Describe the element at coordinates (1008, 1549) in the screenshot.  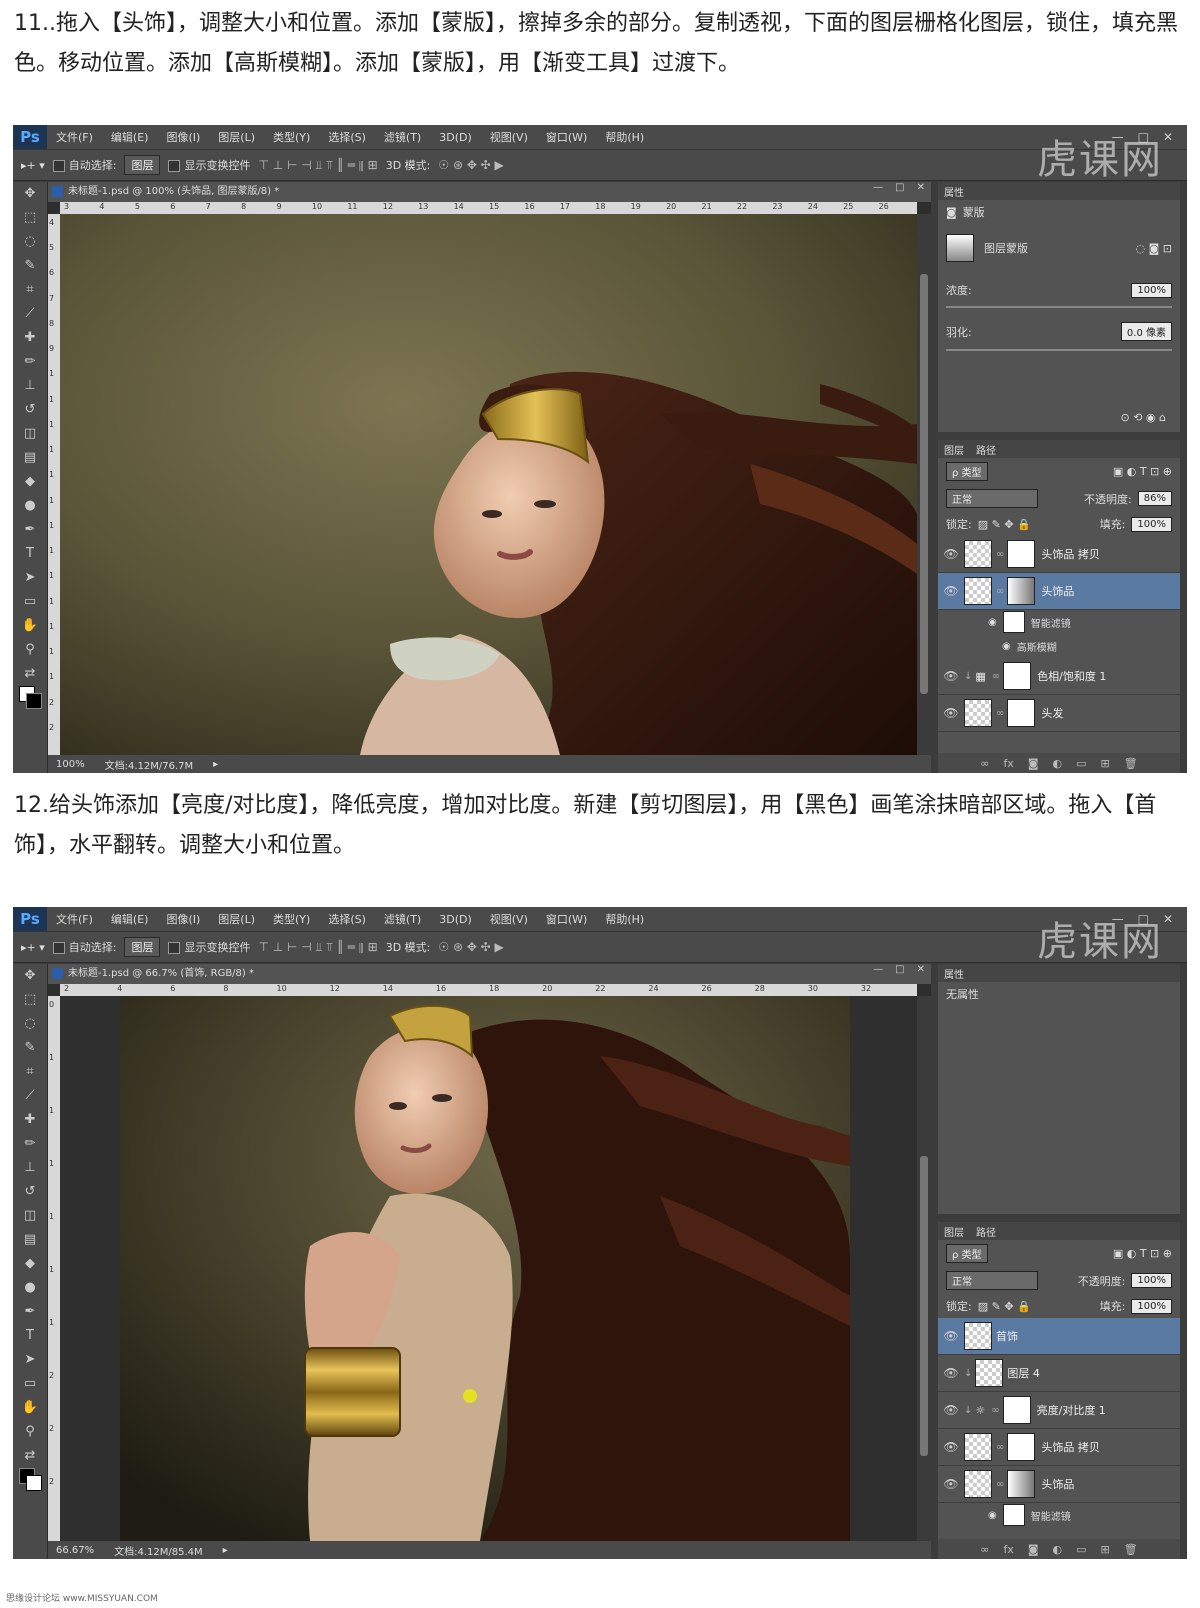
I see `fx-icon: fx` at that location.